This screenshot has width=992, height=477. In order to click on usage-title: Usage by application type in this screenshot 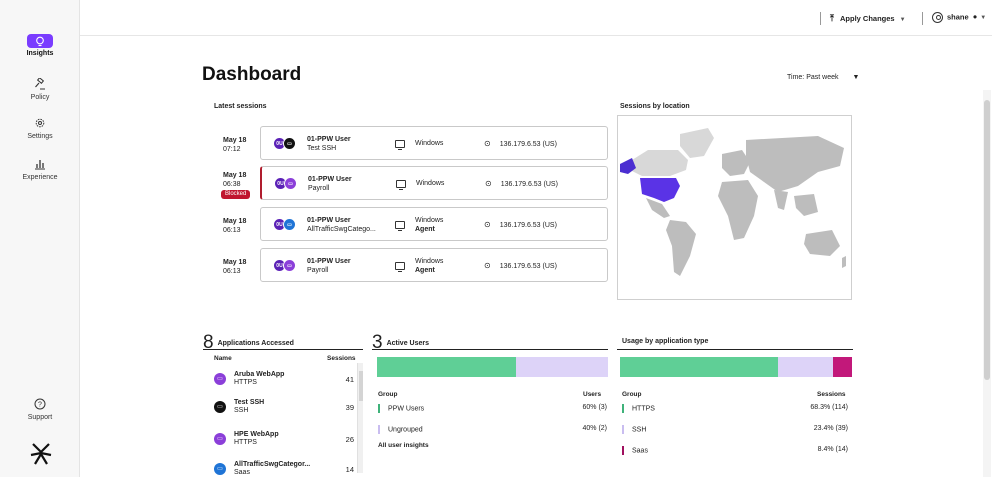, I will do `click(665, 341)`.